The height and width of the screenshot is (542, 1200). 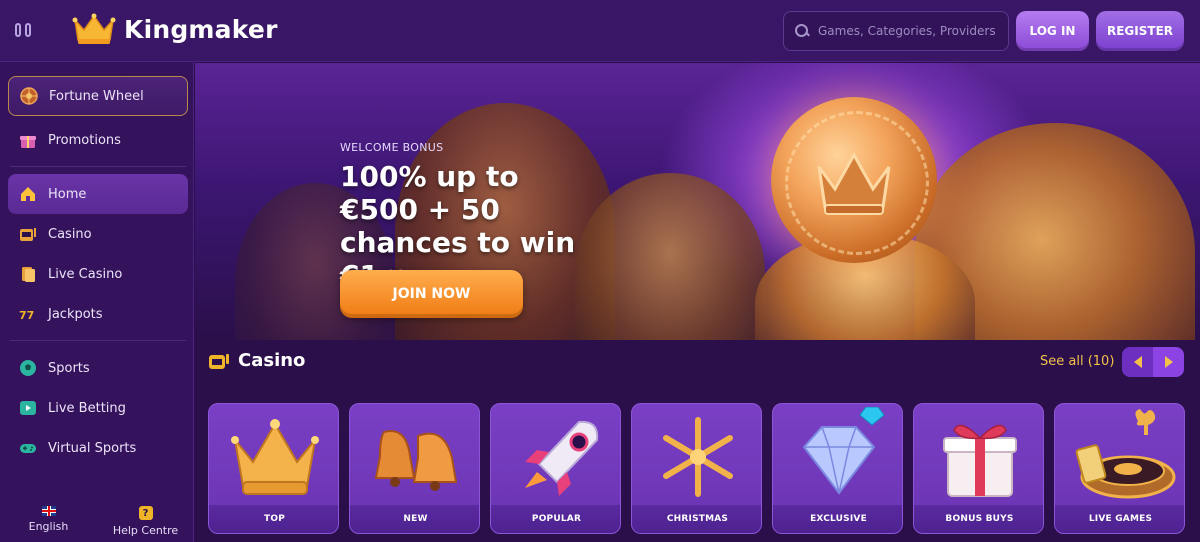 What do you see at coordinates (978, 456) in the screenshot?
I see `gift-box-icon` at bounding box center [978, 456].